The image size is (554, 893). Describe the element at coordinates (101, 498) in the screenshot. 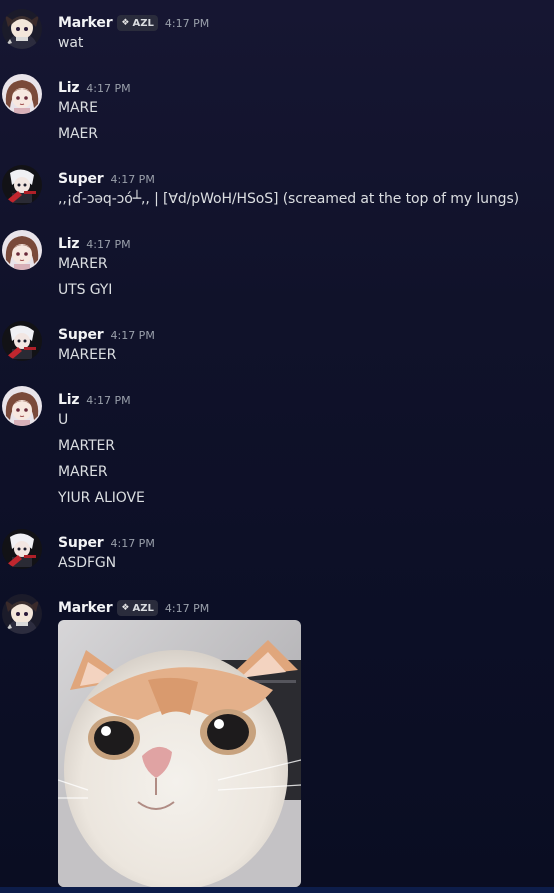

I see `message-text: YIUR ALIOVE` at that location.